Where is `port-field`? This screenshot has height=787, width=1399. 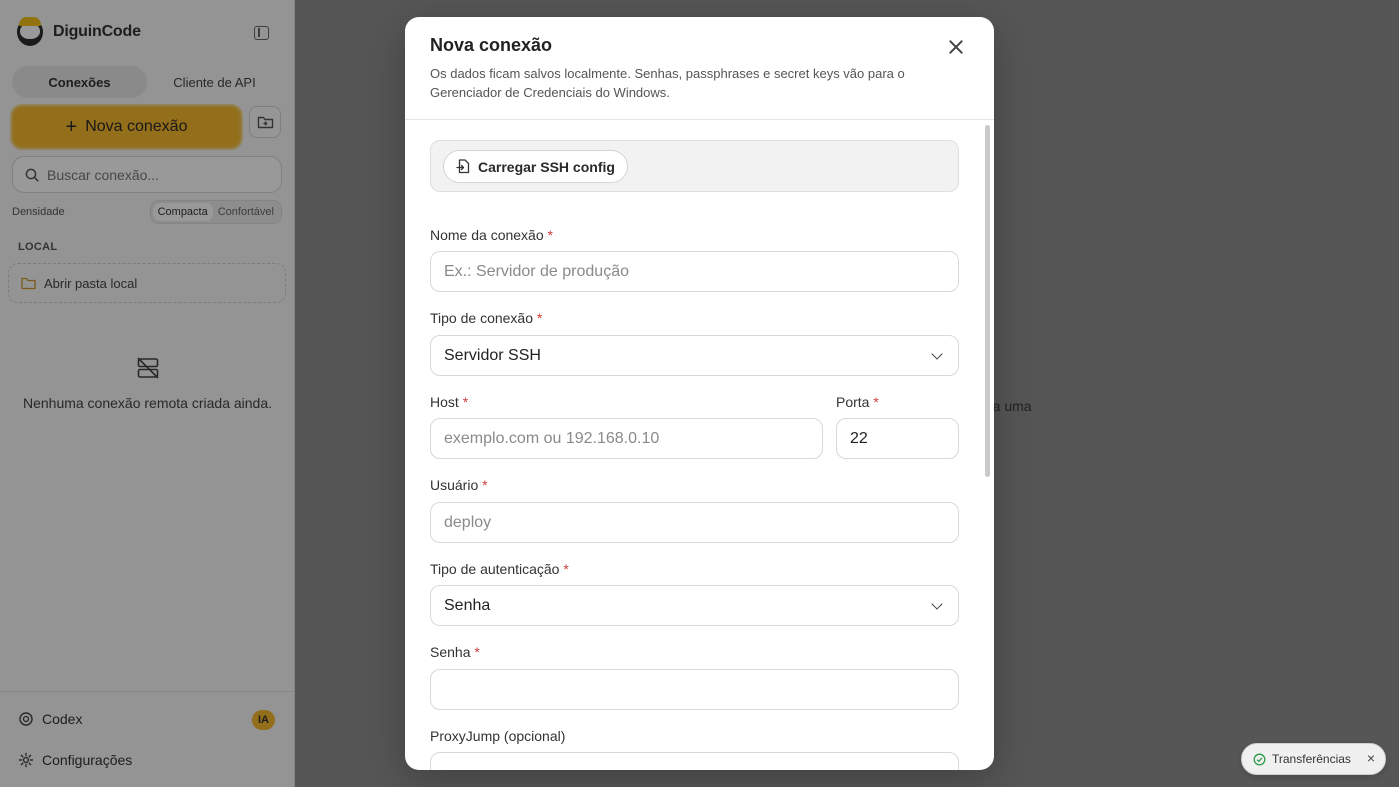
port-field is located at coordinates (897, 438).